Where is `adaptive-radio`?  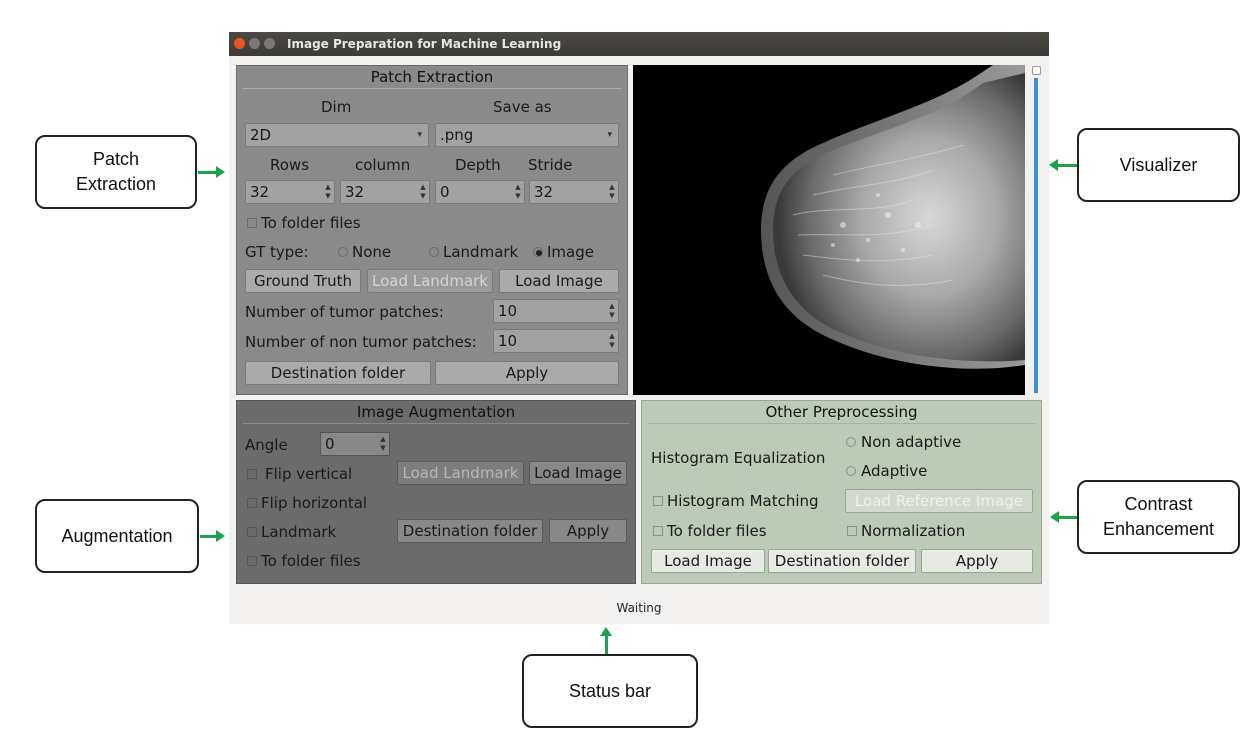
adaptive-radio is located at coordinates (851, 471).